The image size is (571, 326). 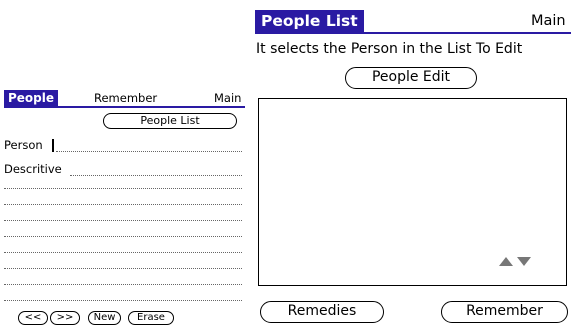 I want to click on scroll-down-arrow, so click(x=524, y=261).